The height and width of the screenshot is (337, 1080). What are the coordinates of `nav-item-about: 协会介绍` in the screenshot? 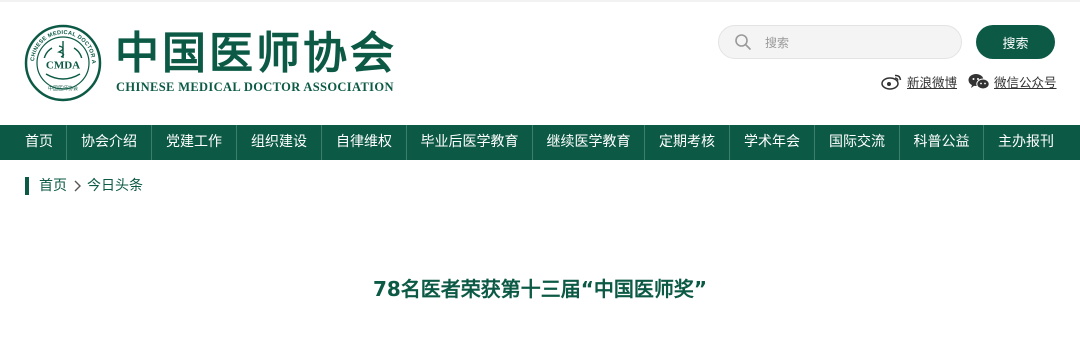 It's located at (109, 142).